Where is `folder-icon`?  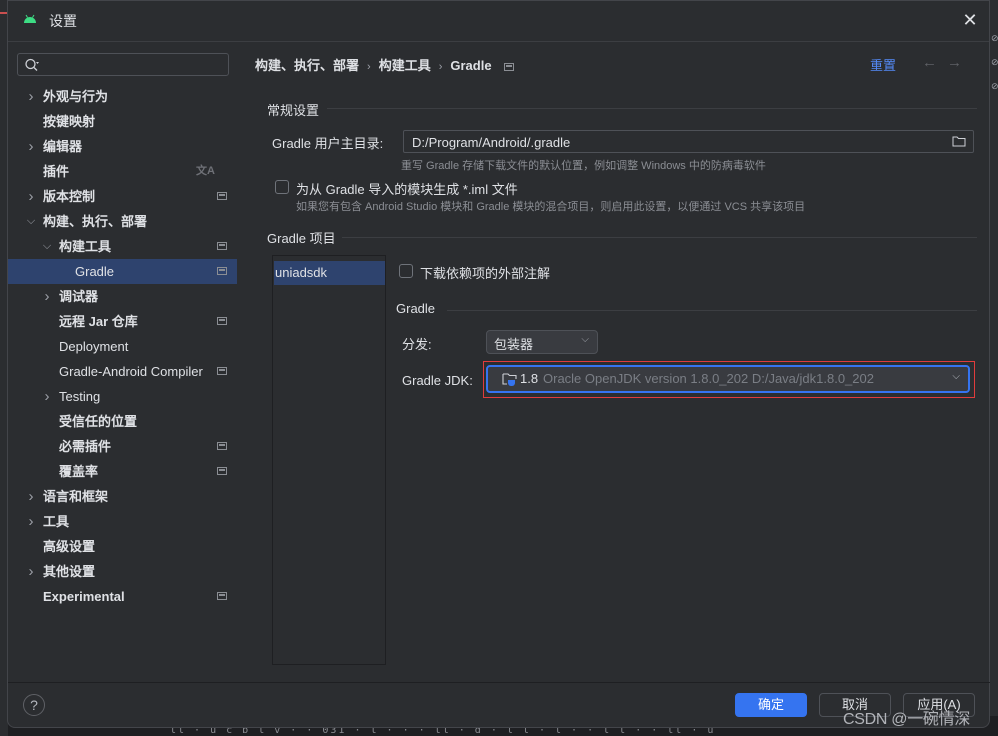
folder-icon is located at coordinates (959, 141).